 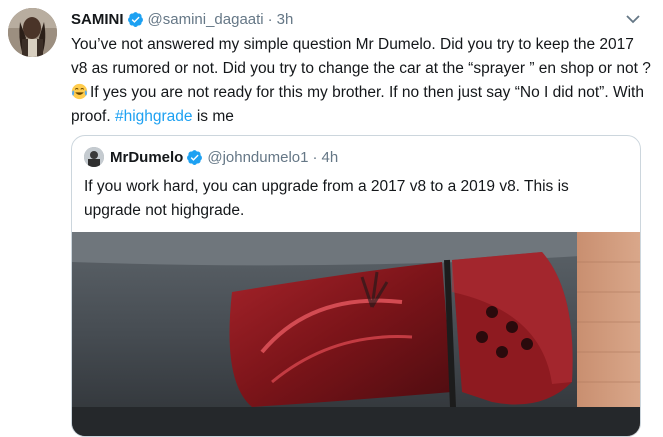 I want to click on chevron-down-icon, so click(x=633, y=19).